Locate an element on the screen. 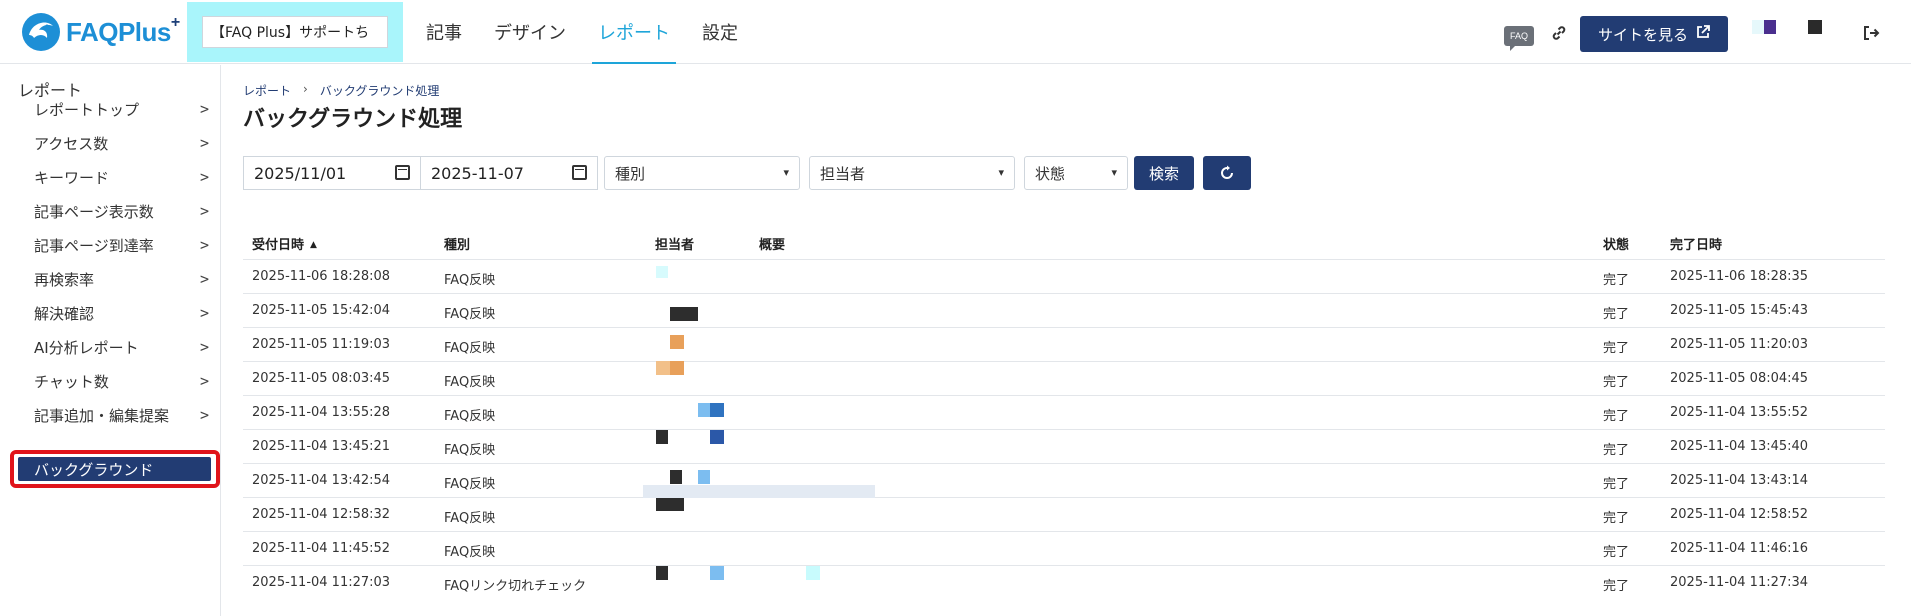  nav-articles: 記事 is located at coordinates (444, 32).